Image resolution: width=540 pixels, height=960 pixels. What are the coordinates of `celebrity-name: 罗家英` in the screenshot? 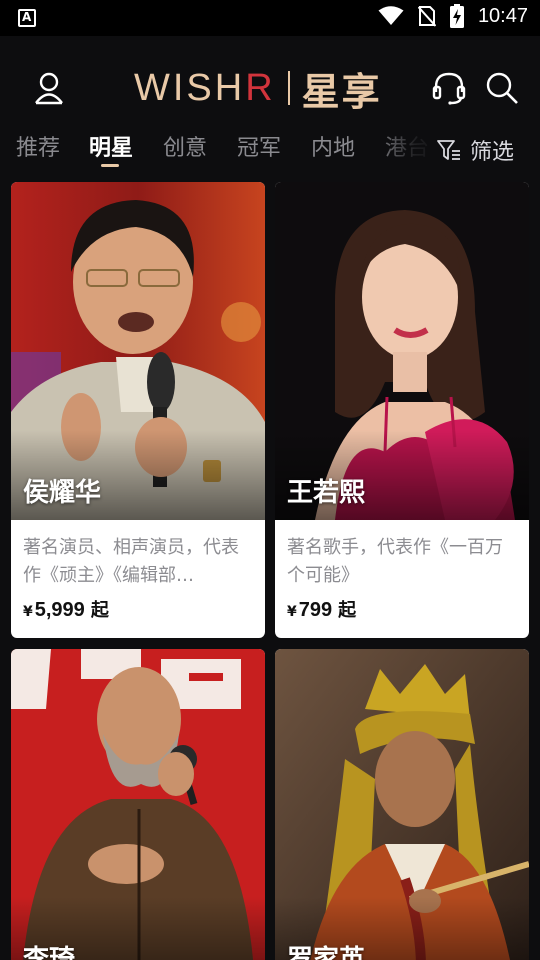 It's located at (326, 952).